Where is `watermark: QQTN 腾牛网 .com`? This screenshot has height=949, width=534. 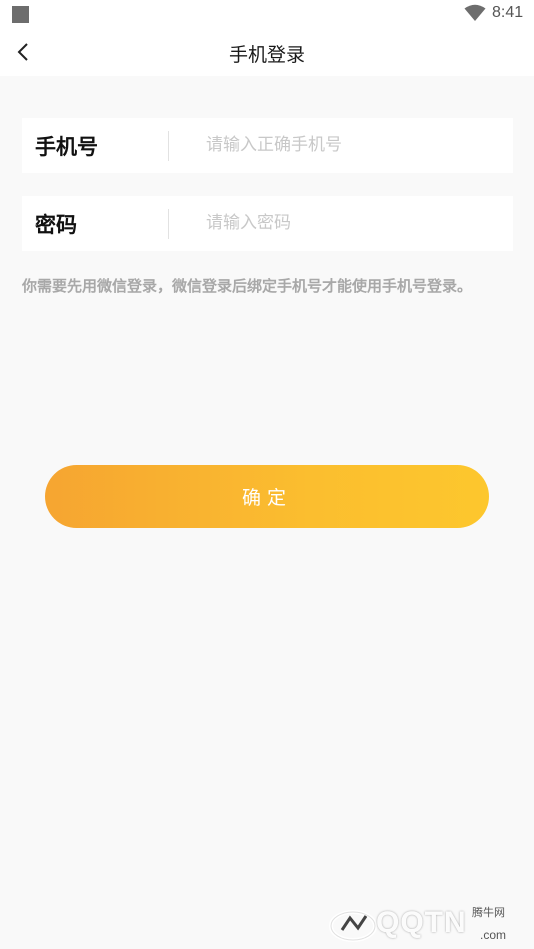
watermark: QQTN 腾牛网 .com is located at coordinates (425, 921).